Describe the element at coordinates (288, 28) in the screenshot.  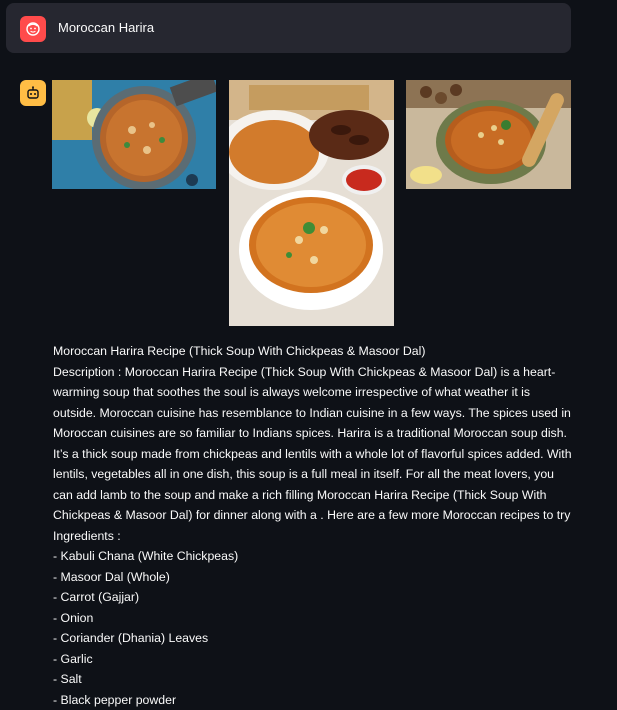
I see `user-message: Moroccan Harira` at that location.